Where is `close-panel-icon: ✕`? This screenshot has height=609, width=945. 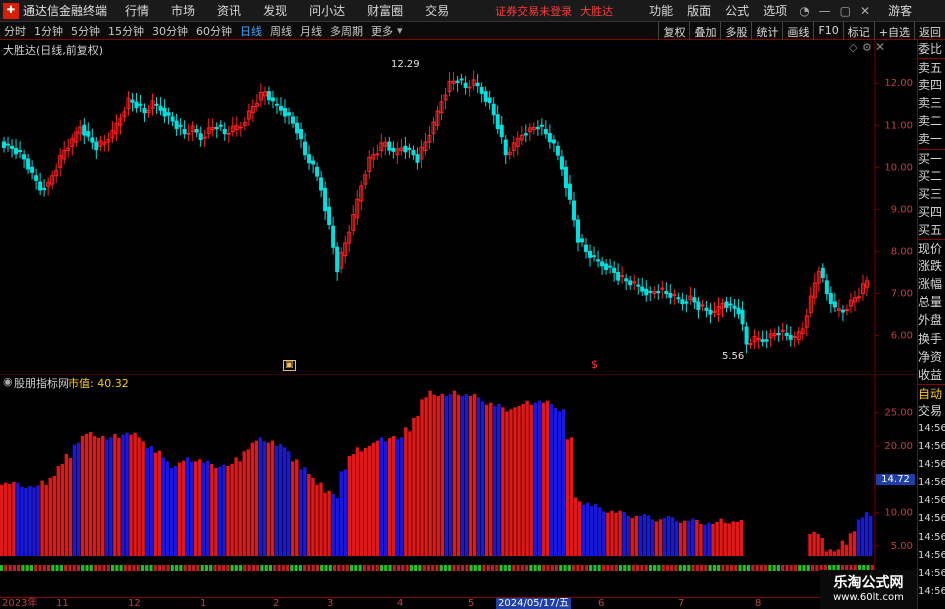 close-panel-icon: ✕ is located at coordinates (880, 47).